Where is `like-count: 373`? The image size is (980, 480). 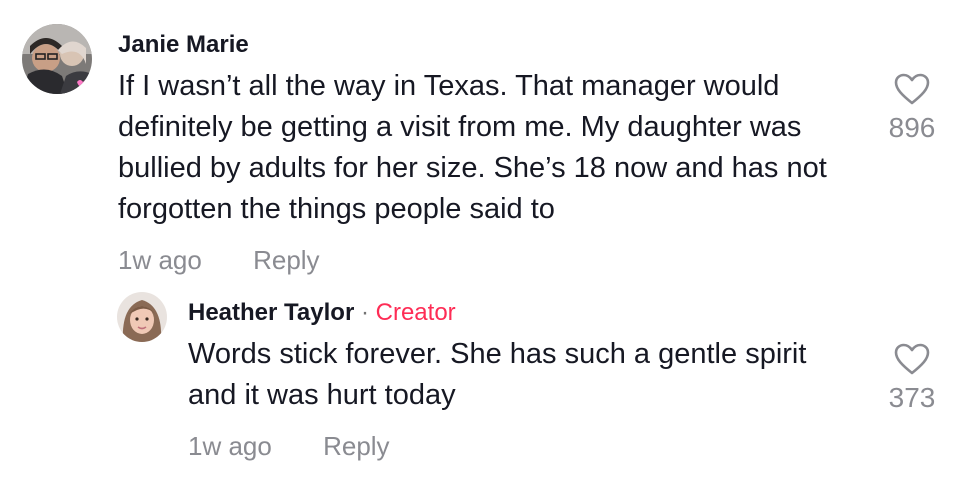
like-count: 373 is located at coordinates (912, 397).